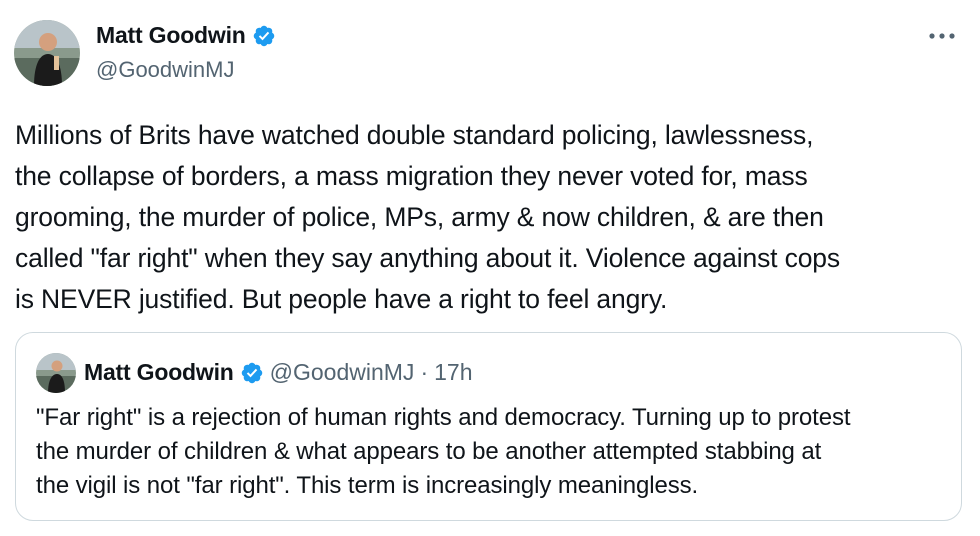 This screenshot has width=980, height=536. Describe the element at coordinates (56, 373) in the screenshot. I see `quoted-author-avatar` at that location.